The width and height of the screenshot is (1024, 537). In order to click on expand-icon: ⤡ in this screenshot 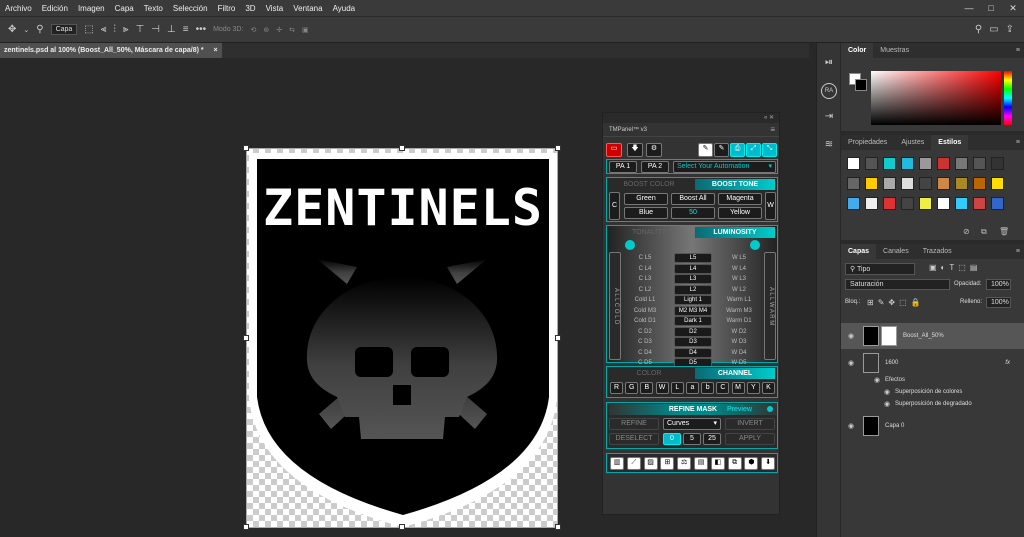, I will do `click(769, 150)`.